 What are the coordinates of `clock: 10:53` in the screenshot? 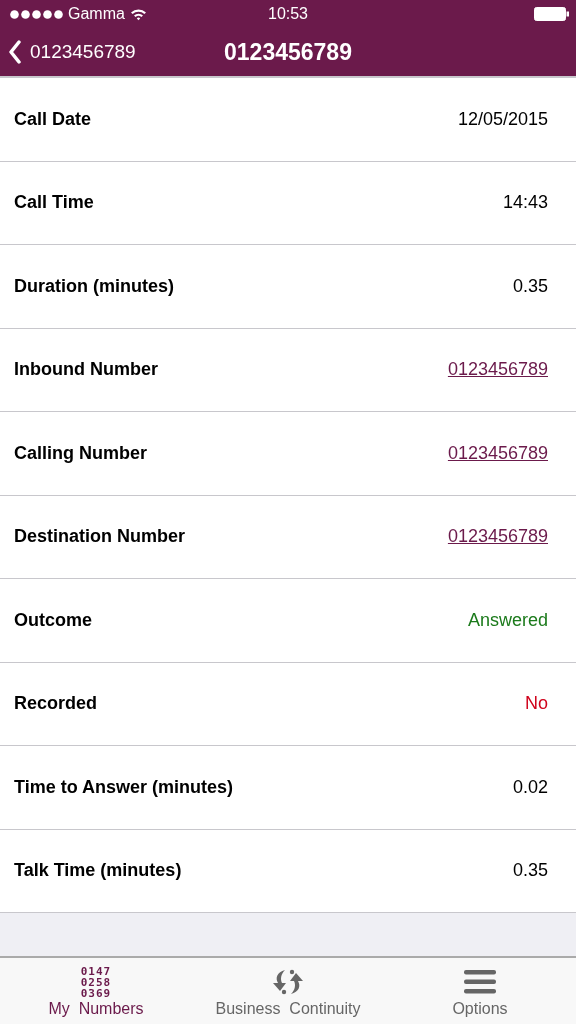 It's located at (288, 14).